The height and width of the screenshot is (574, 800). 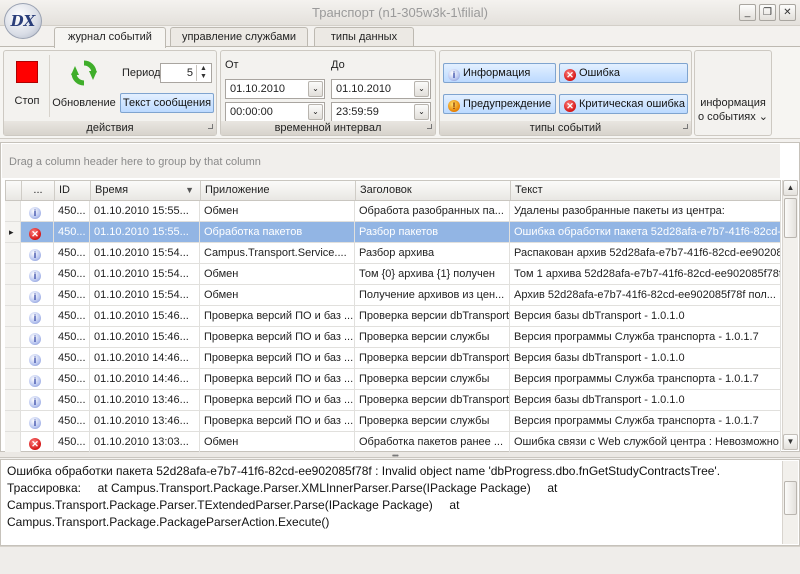 What do you see at coordinates (432, 253) in the screenshot?
I see `cell-title: Разбор архива` at bounding box center [432, 253].